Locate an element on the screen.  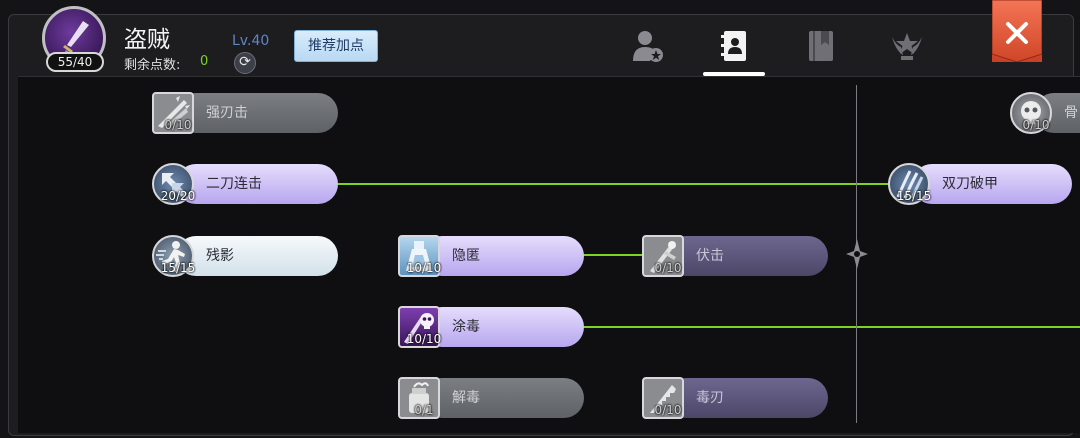
contact-book-icon is located at coordinates (733, 46).